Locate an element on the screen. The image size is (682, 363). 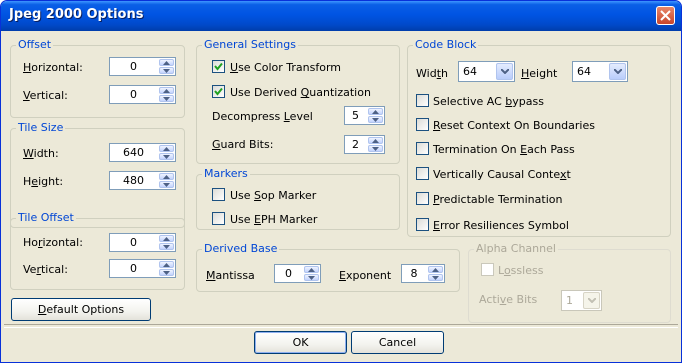
mantissa-value: 0 is located at coordinates (288, 273).